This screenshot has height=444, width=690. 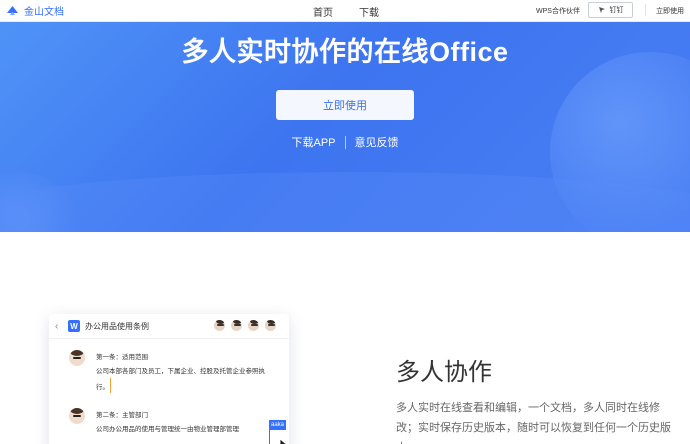 I want to click on collaborator-tag: aaka, so click(x=278, y=425).